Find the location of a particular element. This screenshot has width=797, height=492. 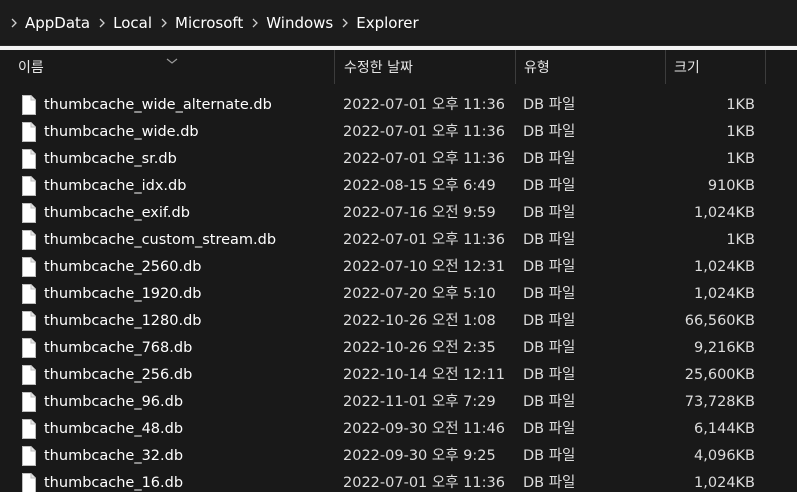

file-name: thumbcache_wide.db is located at coordinates (121, 132).